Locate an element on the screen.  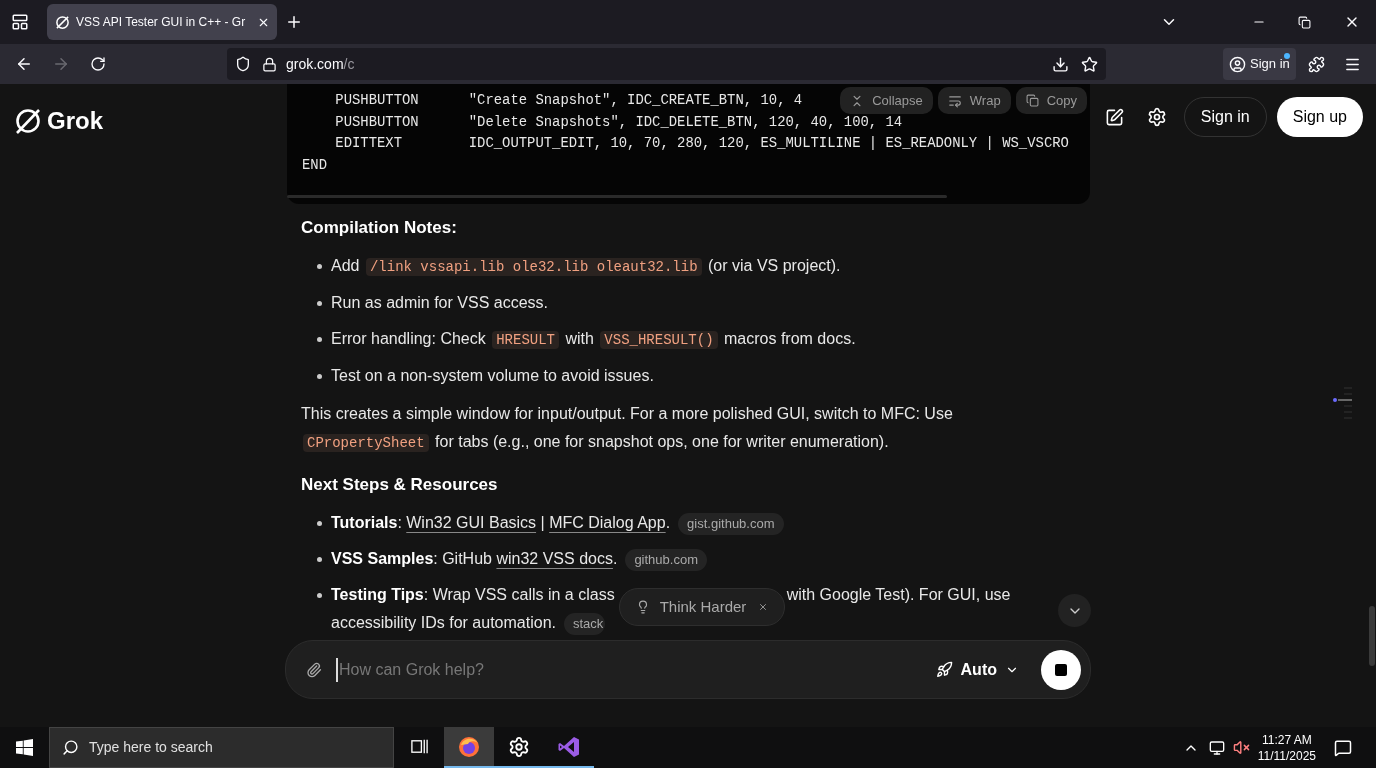
bold-label: Tutorials is located at coordinates (364, 522).